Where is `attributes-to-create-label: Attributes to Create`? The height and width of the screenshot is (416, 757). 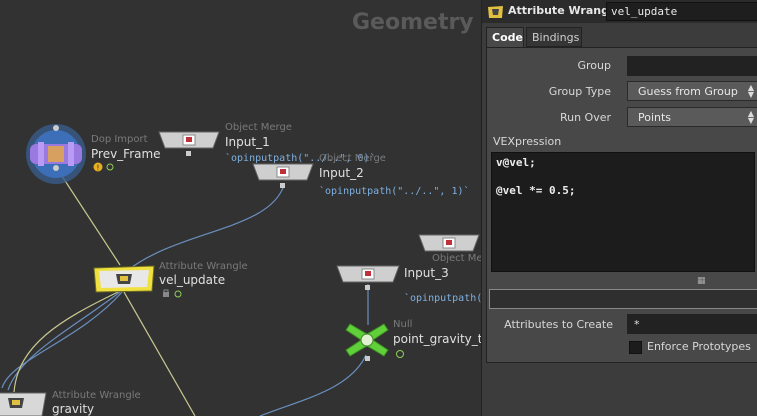
attributes-to-create-label: Attributes to Create is located at coordinates (558, 324).